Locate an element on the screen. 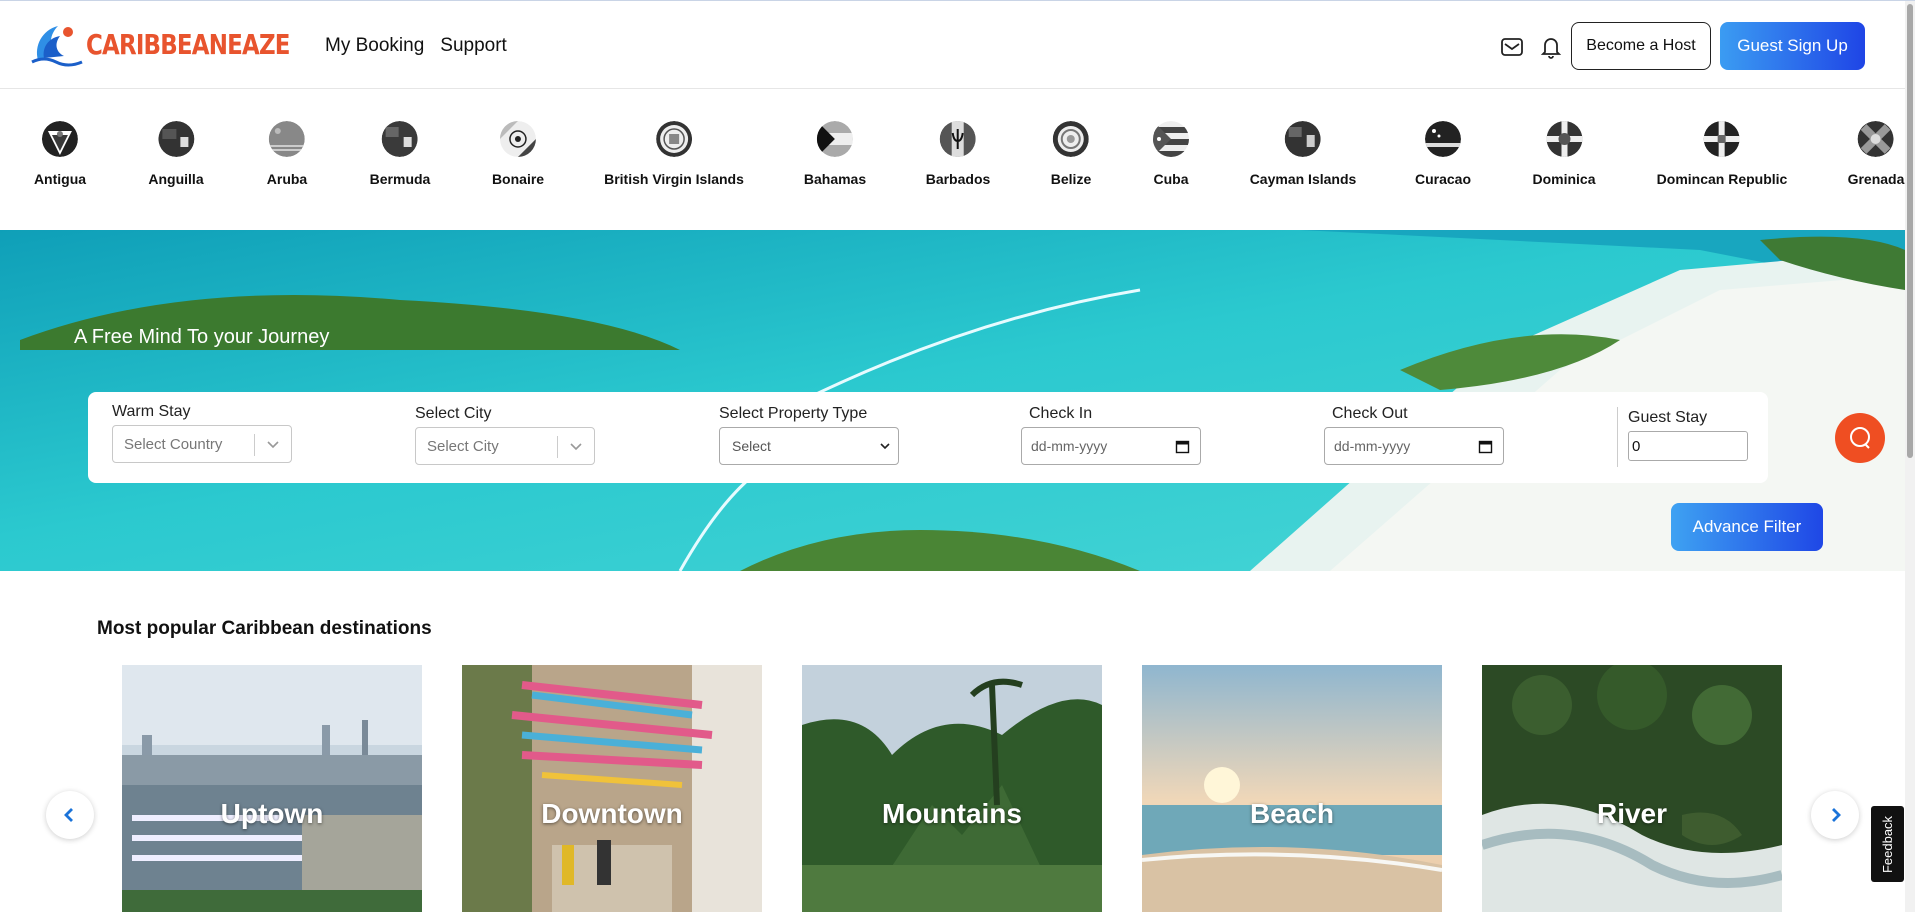 Image resolution: width=1915 pixels, height=912 pixels. bermuda-flag-icon is located at coordinates (400, 139).